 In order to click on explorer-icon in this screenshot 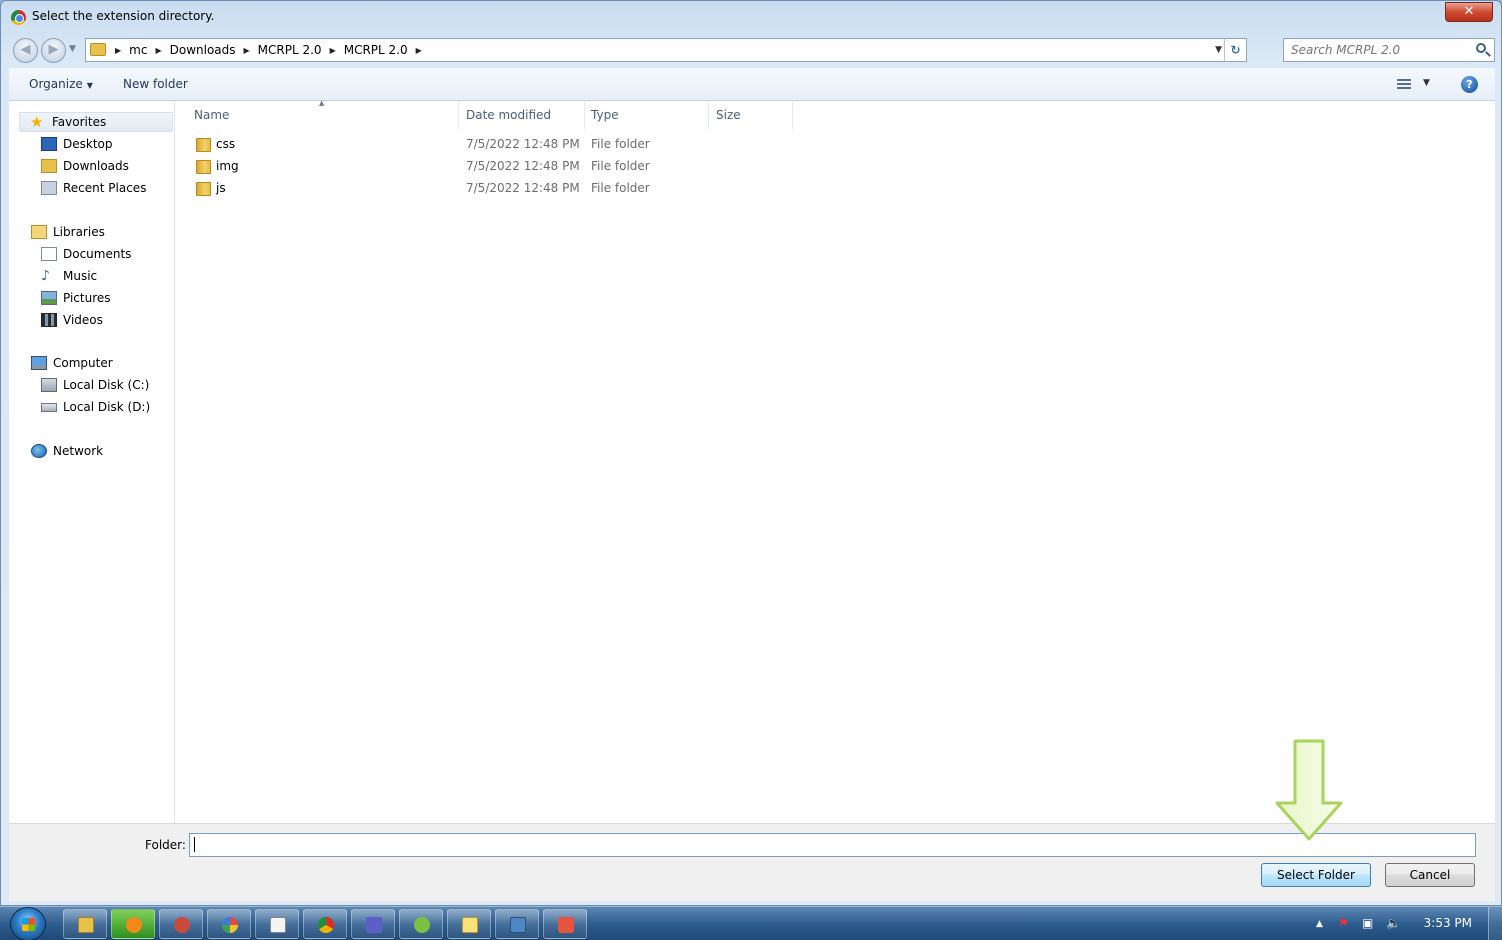, I will do `click(85, 924)`.